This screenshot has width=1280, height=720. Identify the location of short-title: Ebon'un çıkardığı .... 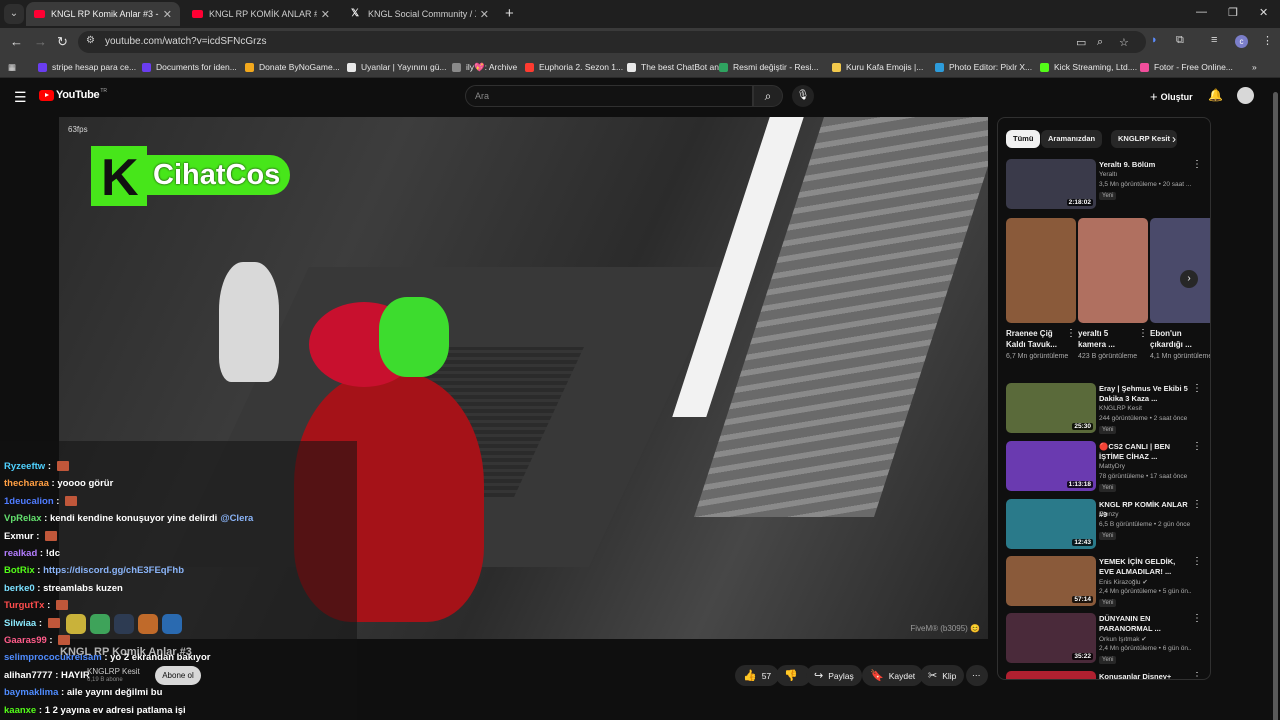
(1179, 339).